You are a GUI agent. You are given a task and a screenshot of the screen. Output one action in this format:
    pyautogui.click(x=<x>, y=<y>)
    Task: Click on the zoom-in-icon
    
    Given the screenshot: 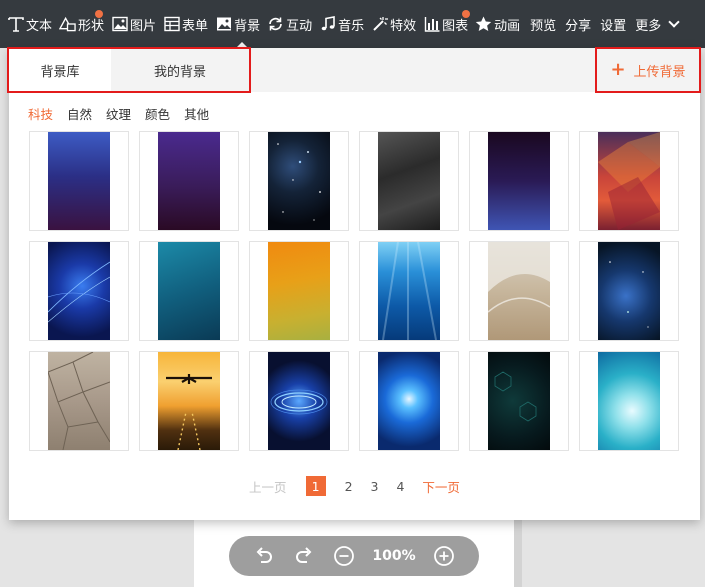 What is the action you would take?
    pyautogui.click(x=443, y=556)
    